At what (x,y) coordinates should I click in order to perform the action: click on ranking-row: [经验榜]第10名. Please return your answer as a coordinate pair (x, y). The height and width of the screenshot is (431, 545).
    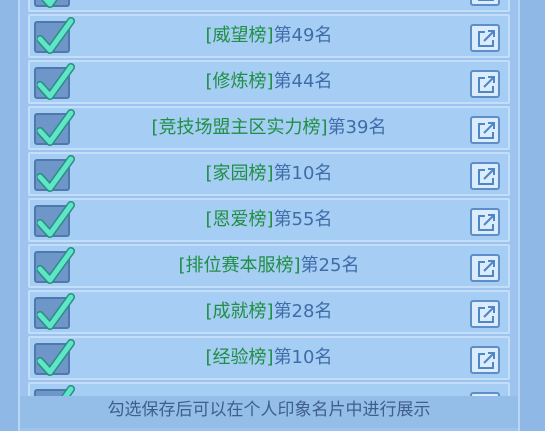
    Looking at the image, I should click on (269, 358).